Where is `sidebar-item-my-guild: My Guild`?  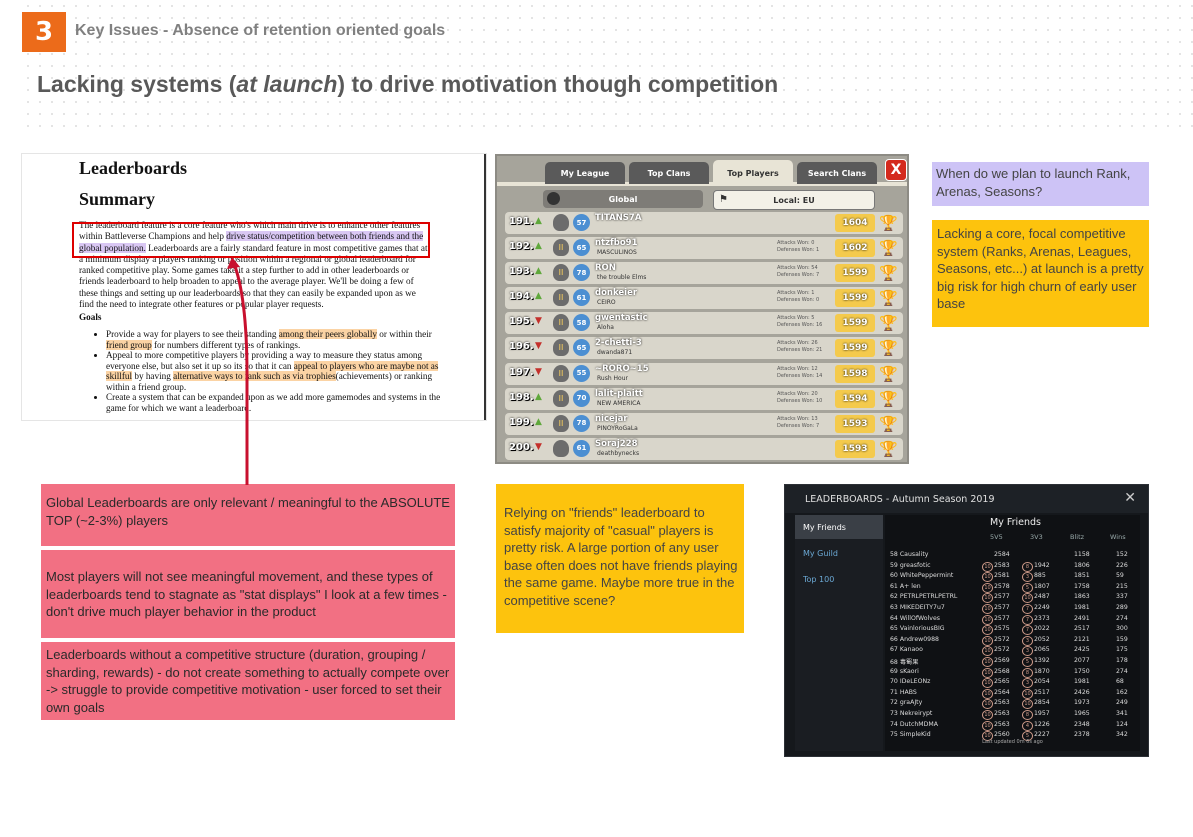 sidebar-item-my-guild: My Guild is located at coordinates (839, 553).